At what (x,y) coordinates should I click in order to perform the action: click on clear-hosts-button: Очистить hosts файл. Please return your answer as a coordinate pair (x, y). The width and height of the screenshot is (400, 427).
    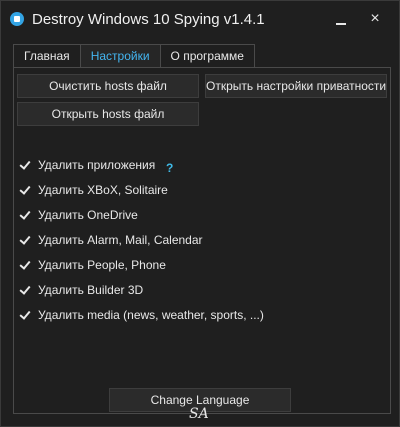
    Looking at the image, I should click on (108, 86).